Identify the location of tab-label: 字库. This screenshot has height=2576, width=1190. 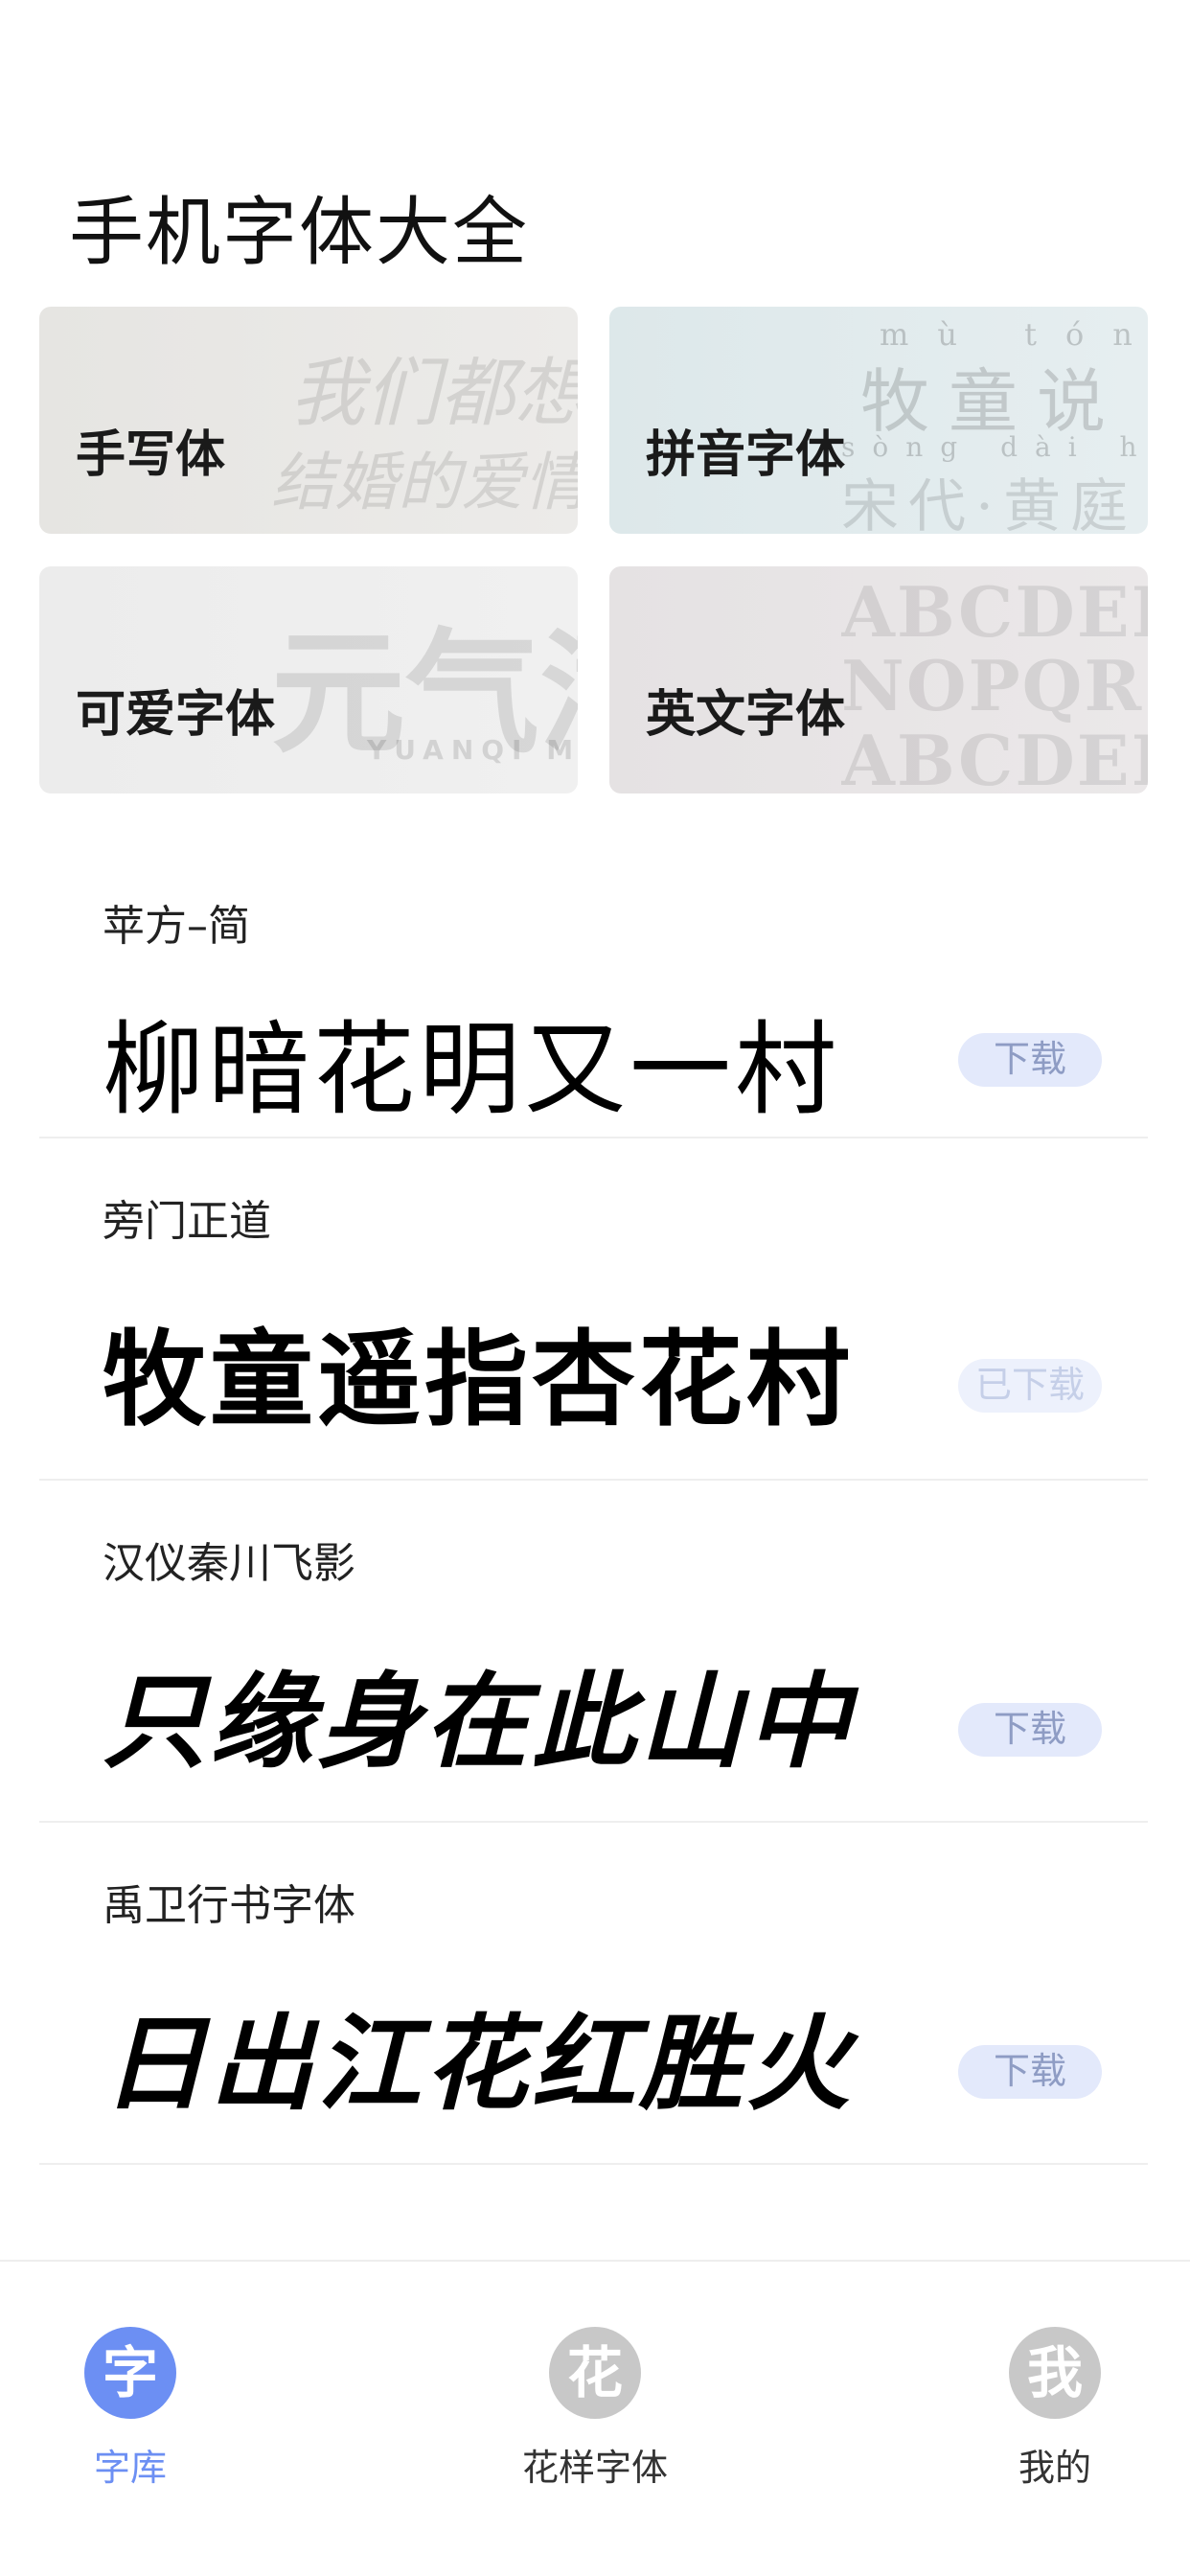
(130, 2468).